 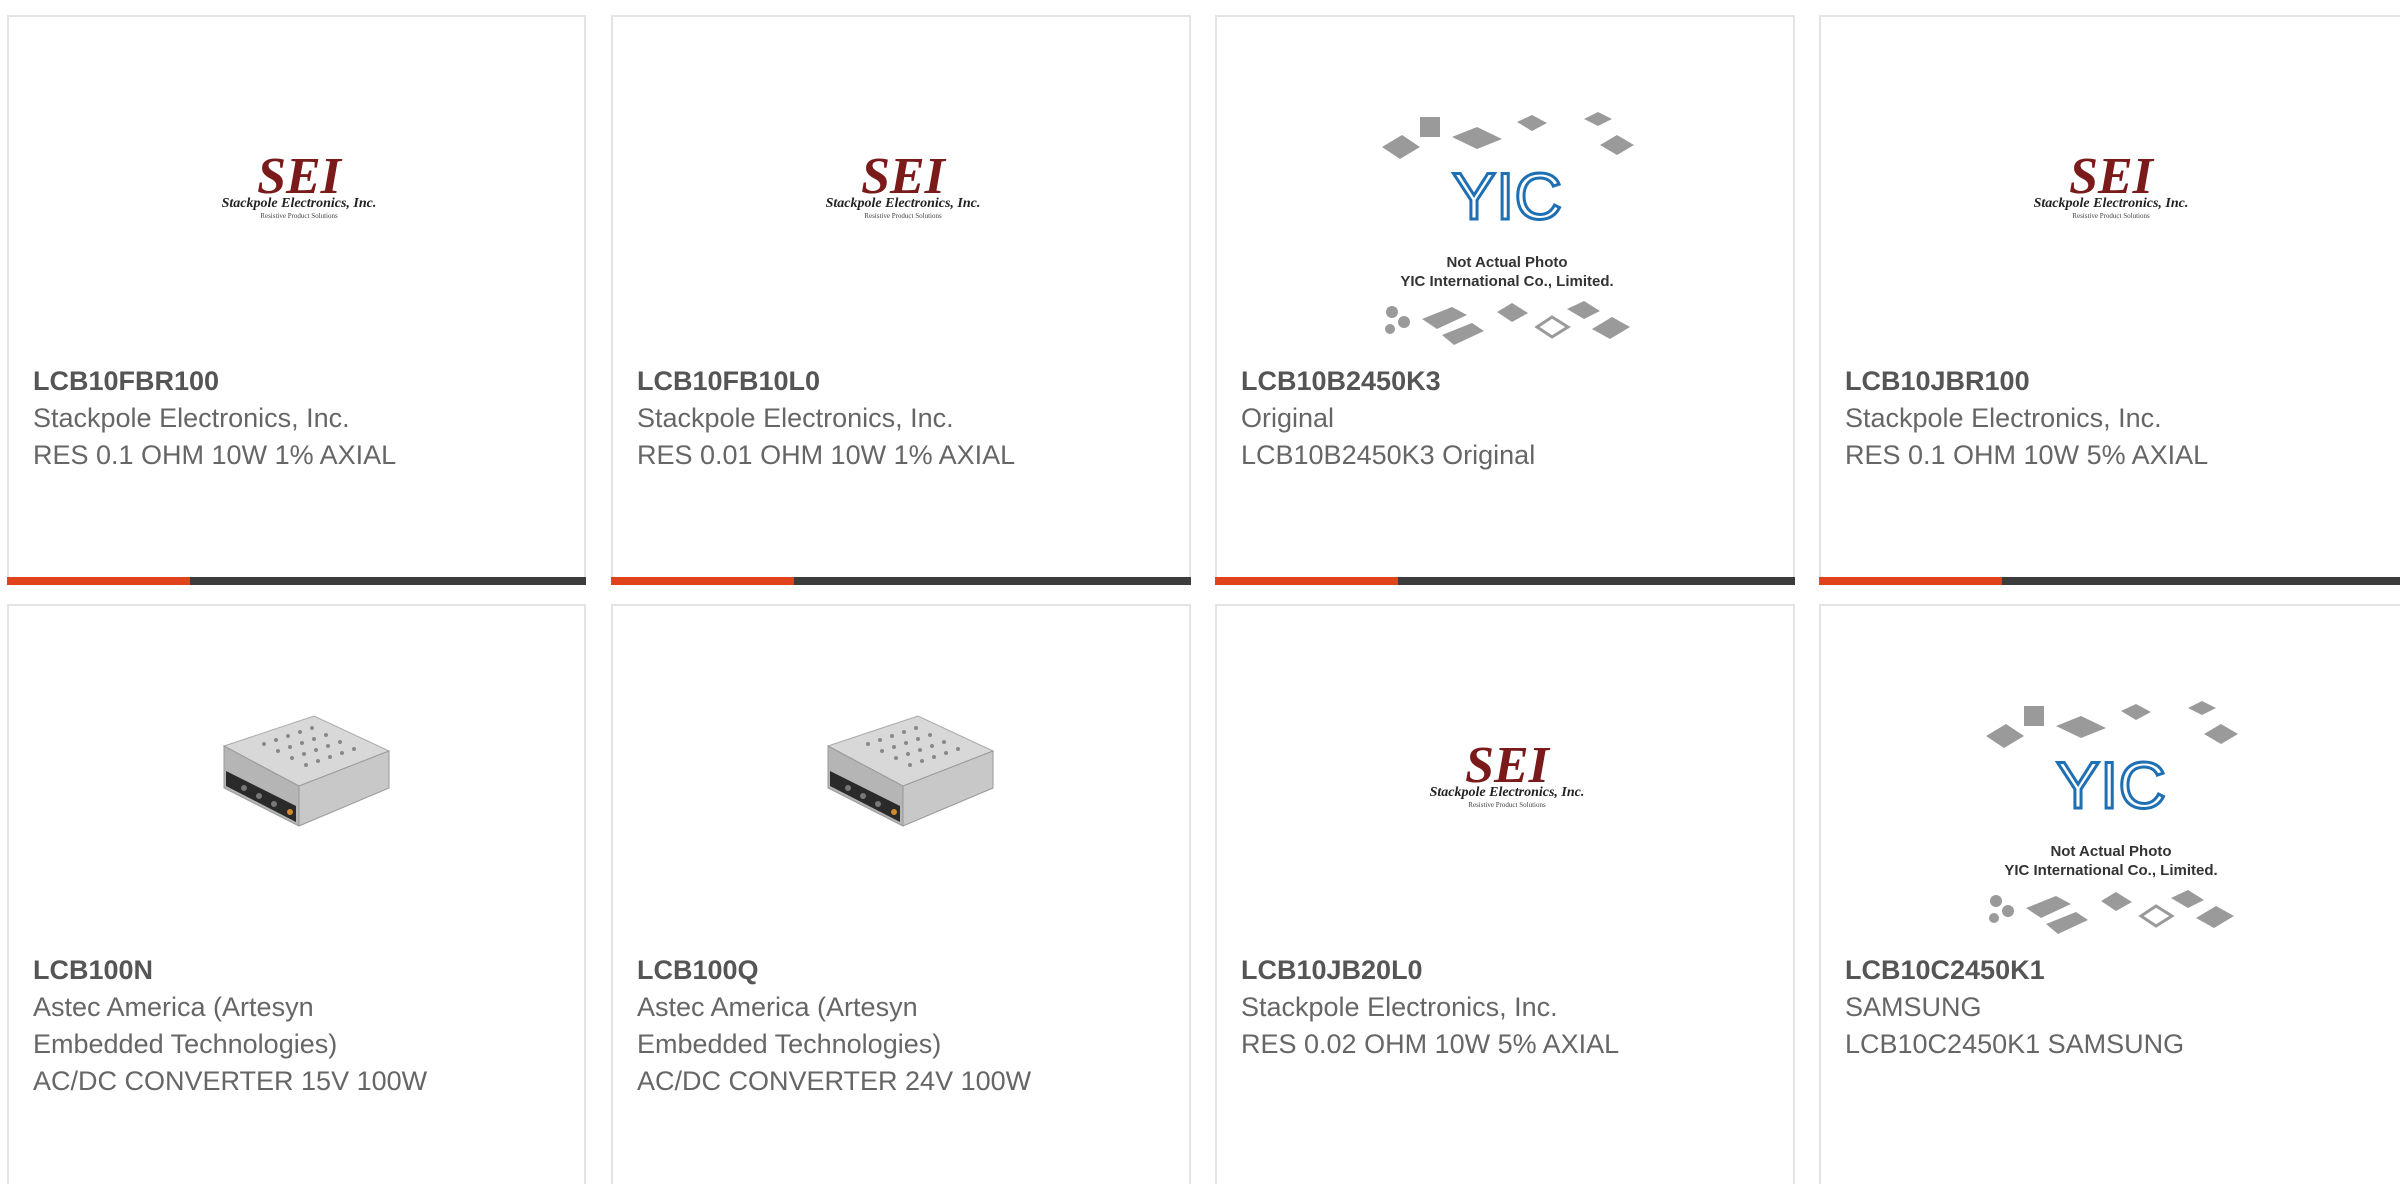 What do you see at coordinates (1512, 381) in the screenshot?
I see `part-number-link: LCB10B2450K3` at bounding box center [1512, 381].